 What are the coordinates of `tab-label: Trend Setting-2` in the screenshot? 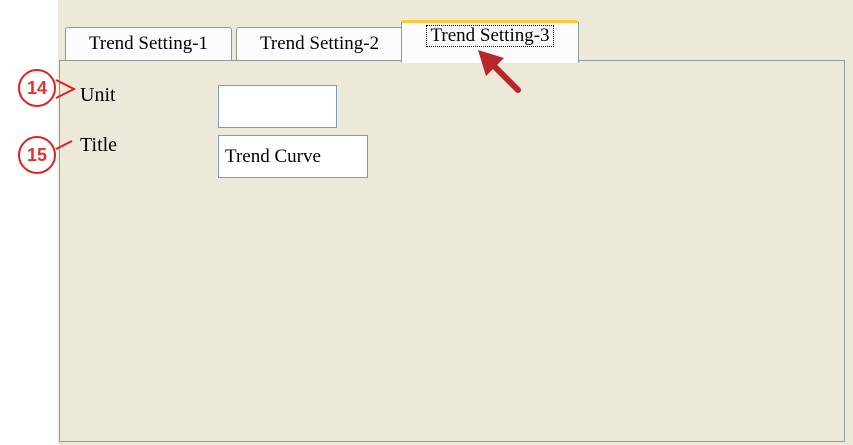 It's located at (319, 43).